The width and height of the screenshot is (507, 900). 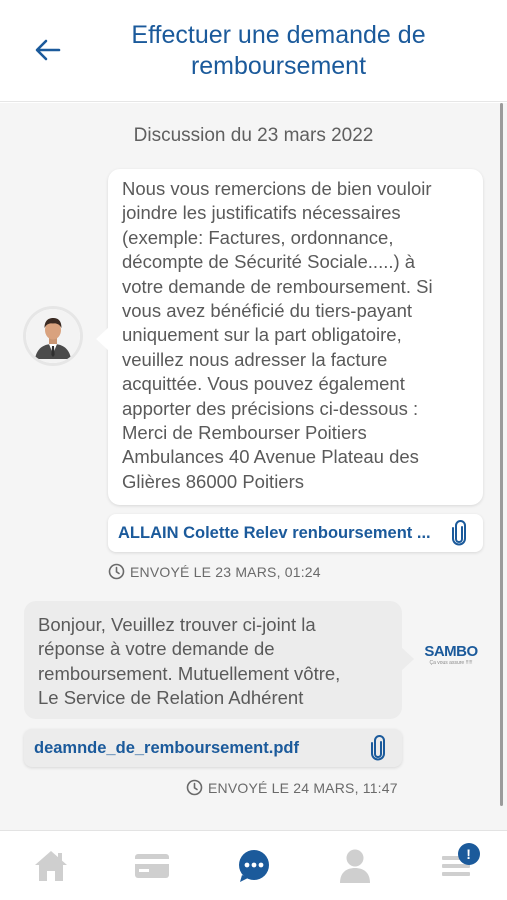 I want to click on sent-status: ENVOYÉ LE 24 MARS, 11:47, so click(x=292, y=787).